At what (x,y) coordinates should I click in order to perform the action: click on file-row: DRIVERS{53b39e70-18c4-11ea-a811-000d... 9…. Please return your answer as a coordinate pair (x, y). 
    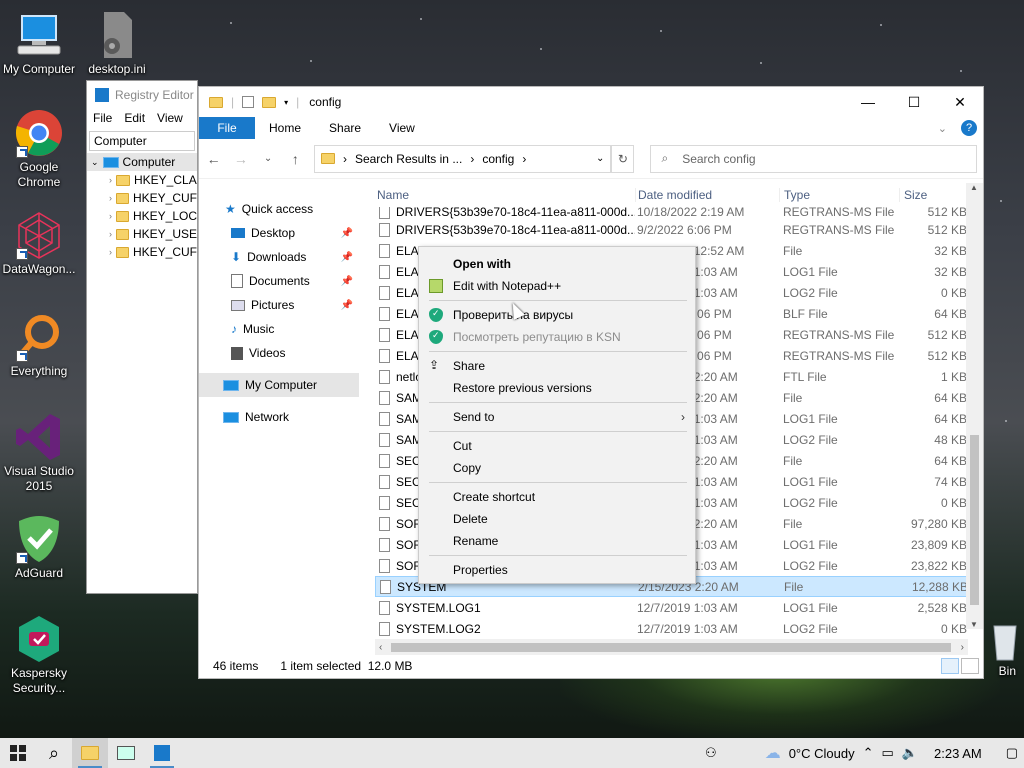
    Looking at the image, I should click on (675, 229).